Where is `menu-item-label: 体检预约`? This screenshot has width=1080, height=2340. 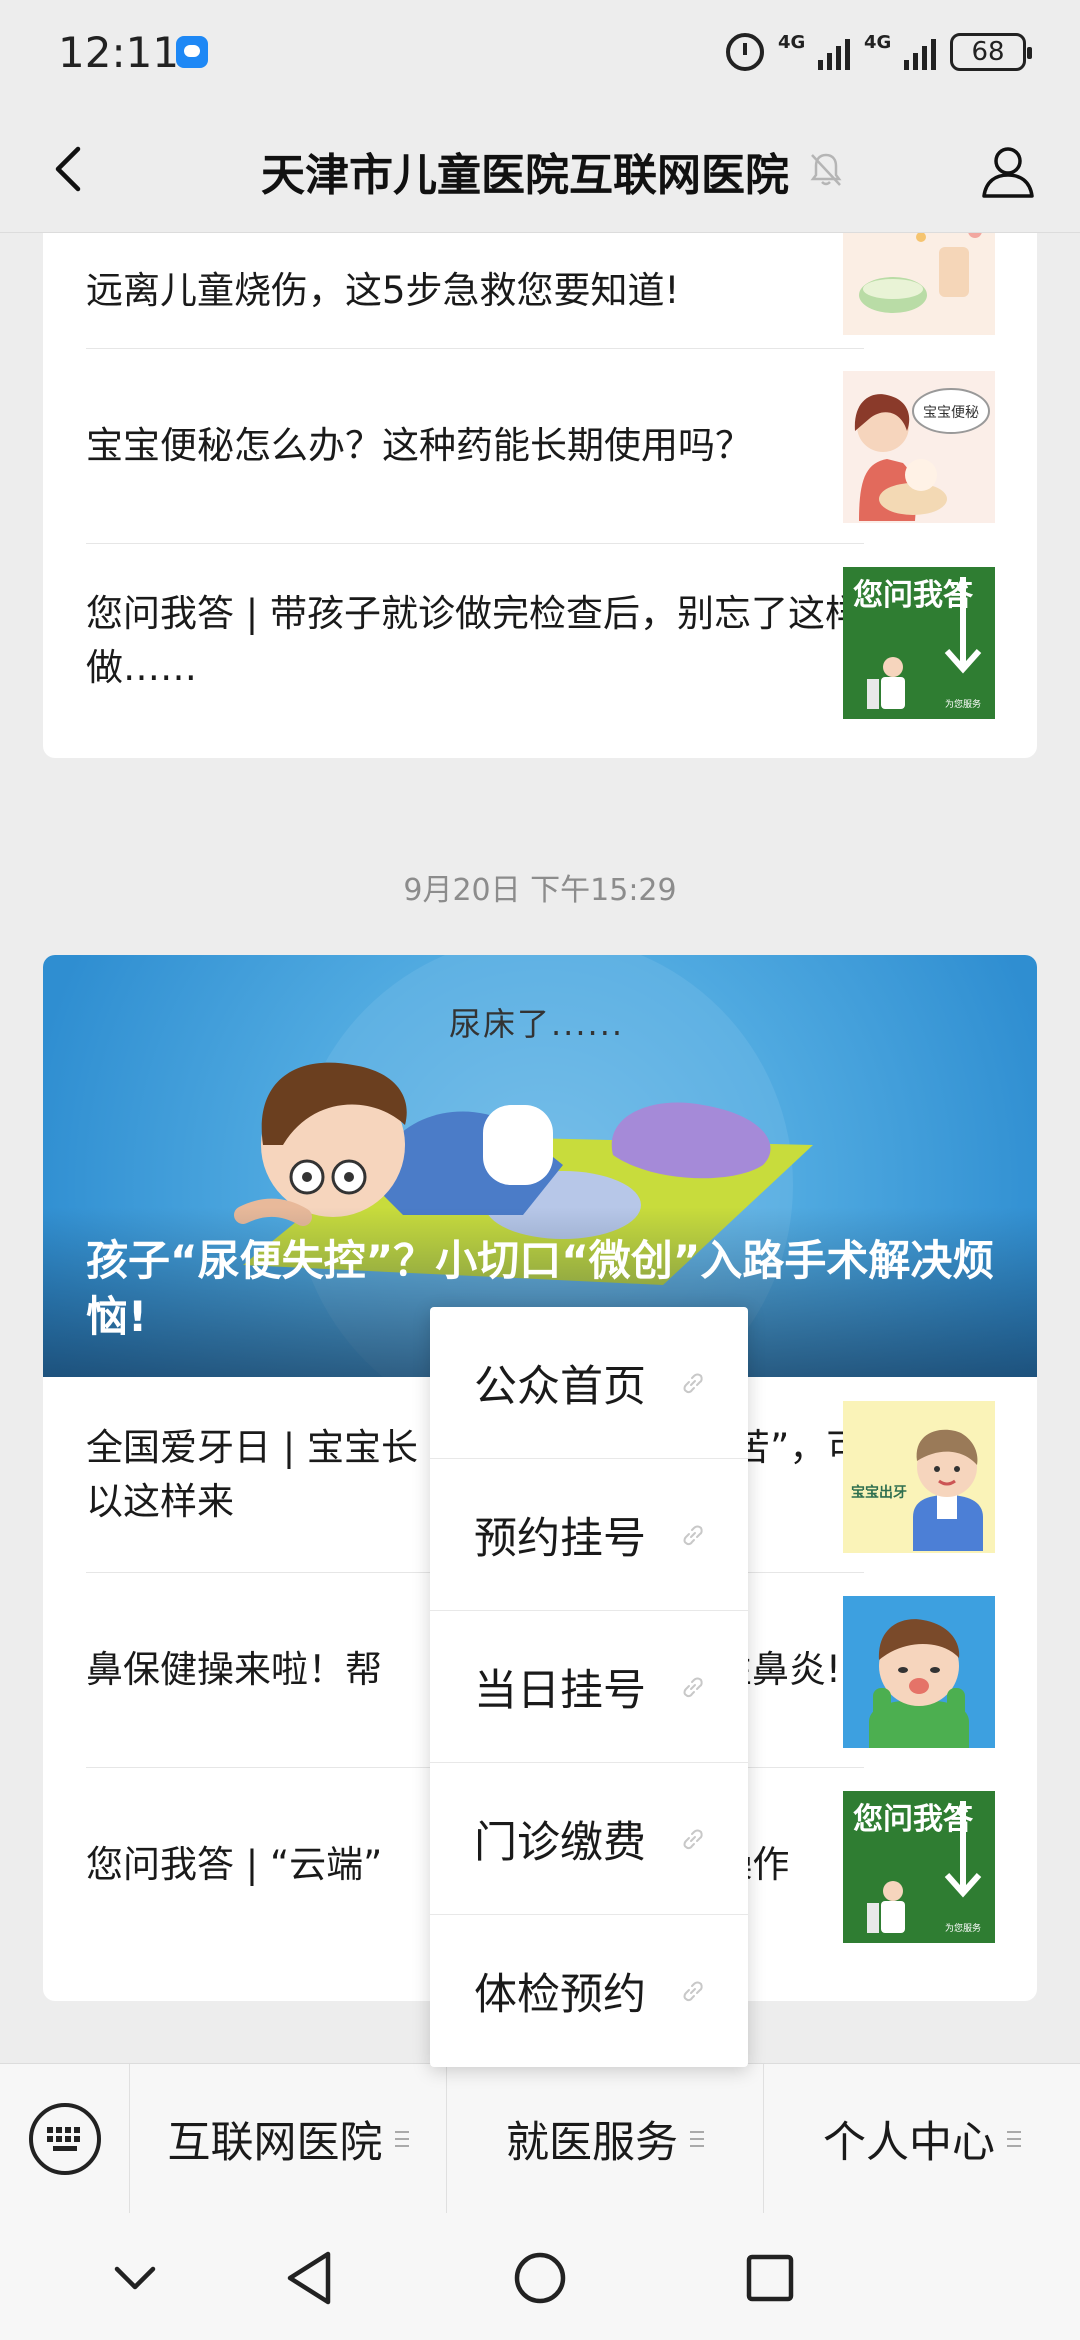 menu-item-label: 体检预约 is located at coordinates (560, 1995).